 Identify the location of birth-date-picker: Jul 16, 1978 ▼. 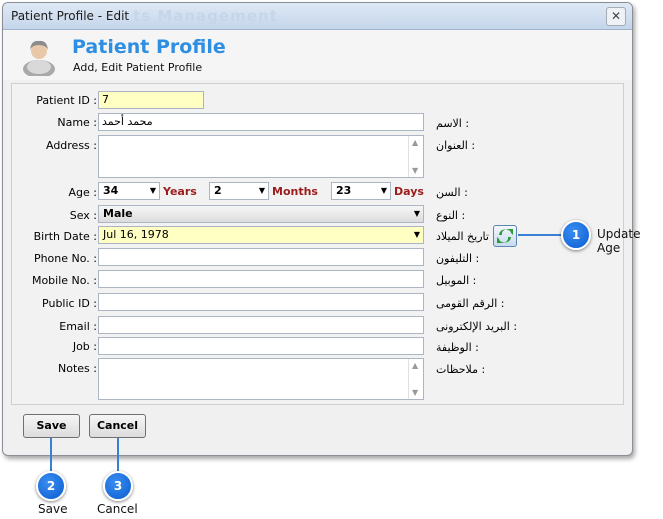
(261, 235).